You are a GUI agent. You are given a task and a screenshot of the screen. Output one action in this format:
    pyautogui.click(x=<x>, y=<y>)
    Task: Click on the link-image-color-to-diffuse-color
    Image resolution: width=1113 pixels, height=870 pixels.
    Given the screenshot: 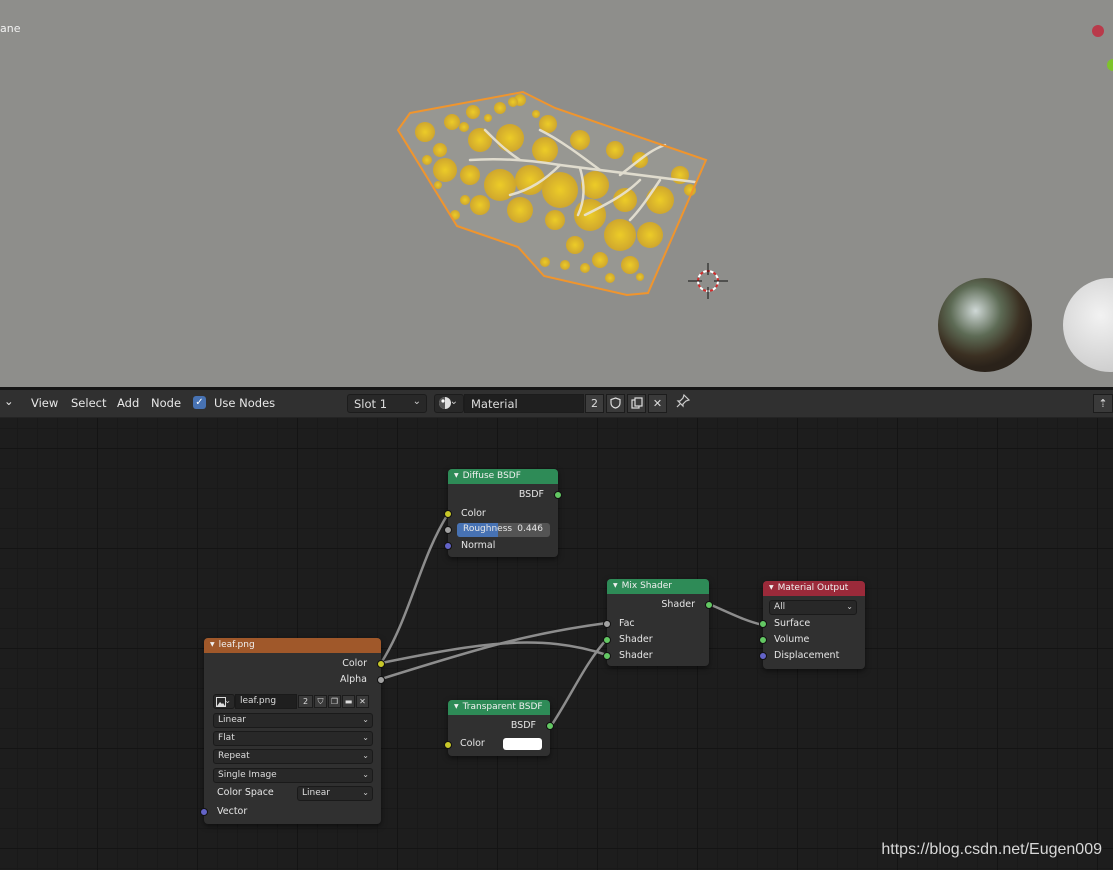 What is the action you would take?
    pyautogui.click(x=414, y=588)
    